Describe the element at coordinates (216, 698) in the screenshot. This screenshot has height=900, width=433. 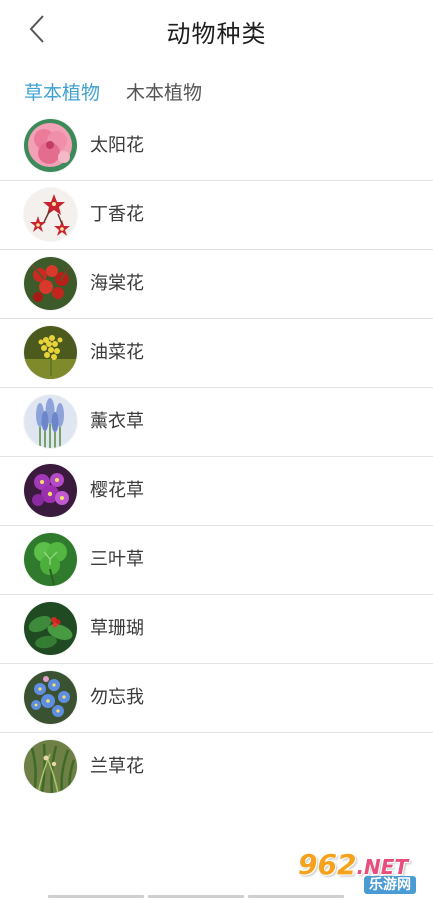
I see `list-item: 勿忘我` at that location.